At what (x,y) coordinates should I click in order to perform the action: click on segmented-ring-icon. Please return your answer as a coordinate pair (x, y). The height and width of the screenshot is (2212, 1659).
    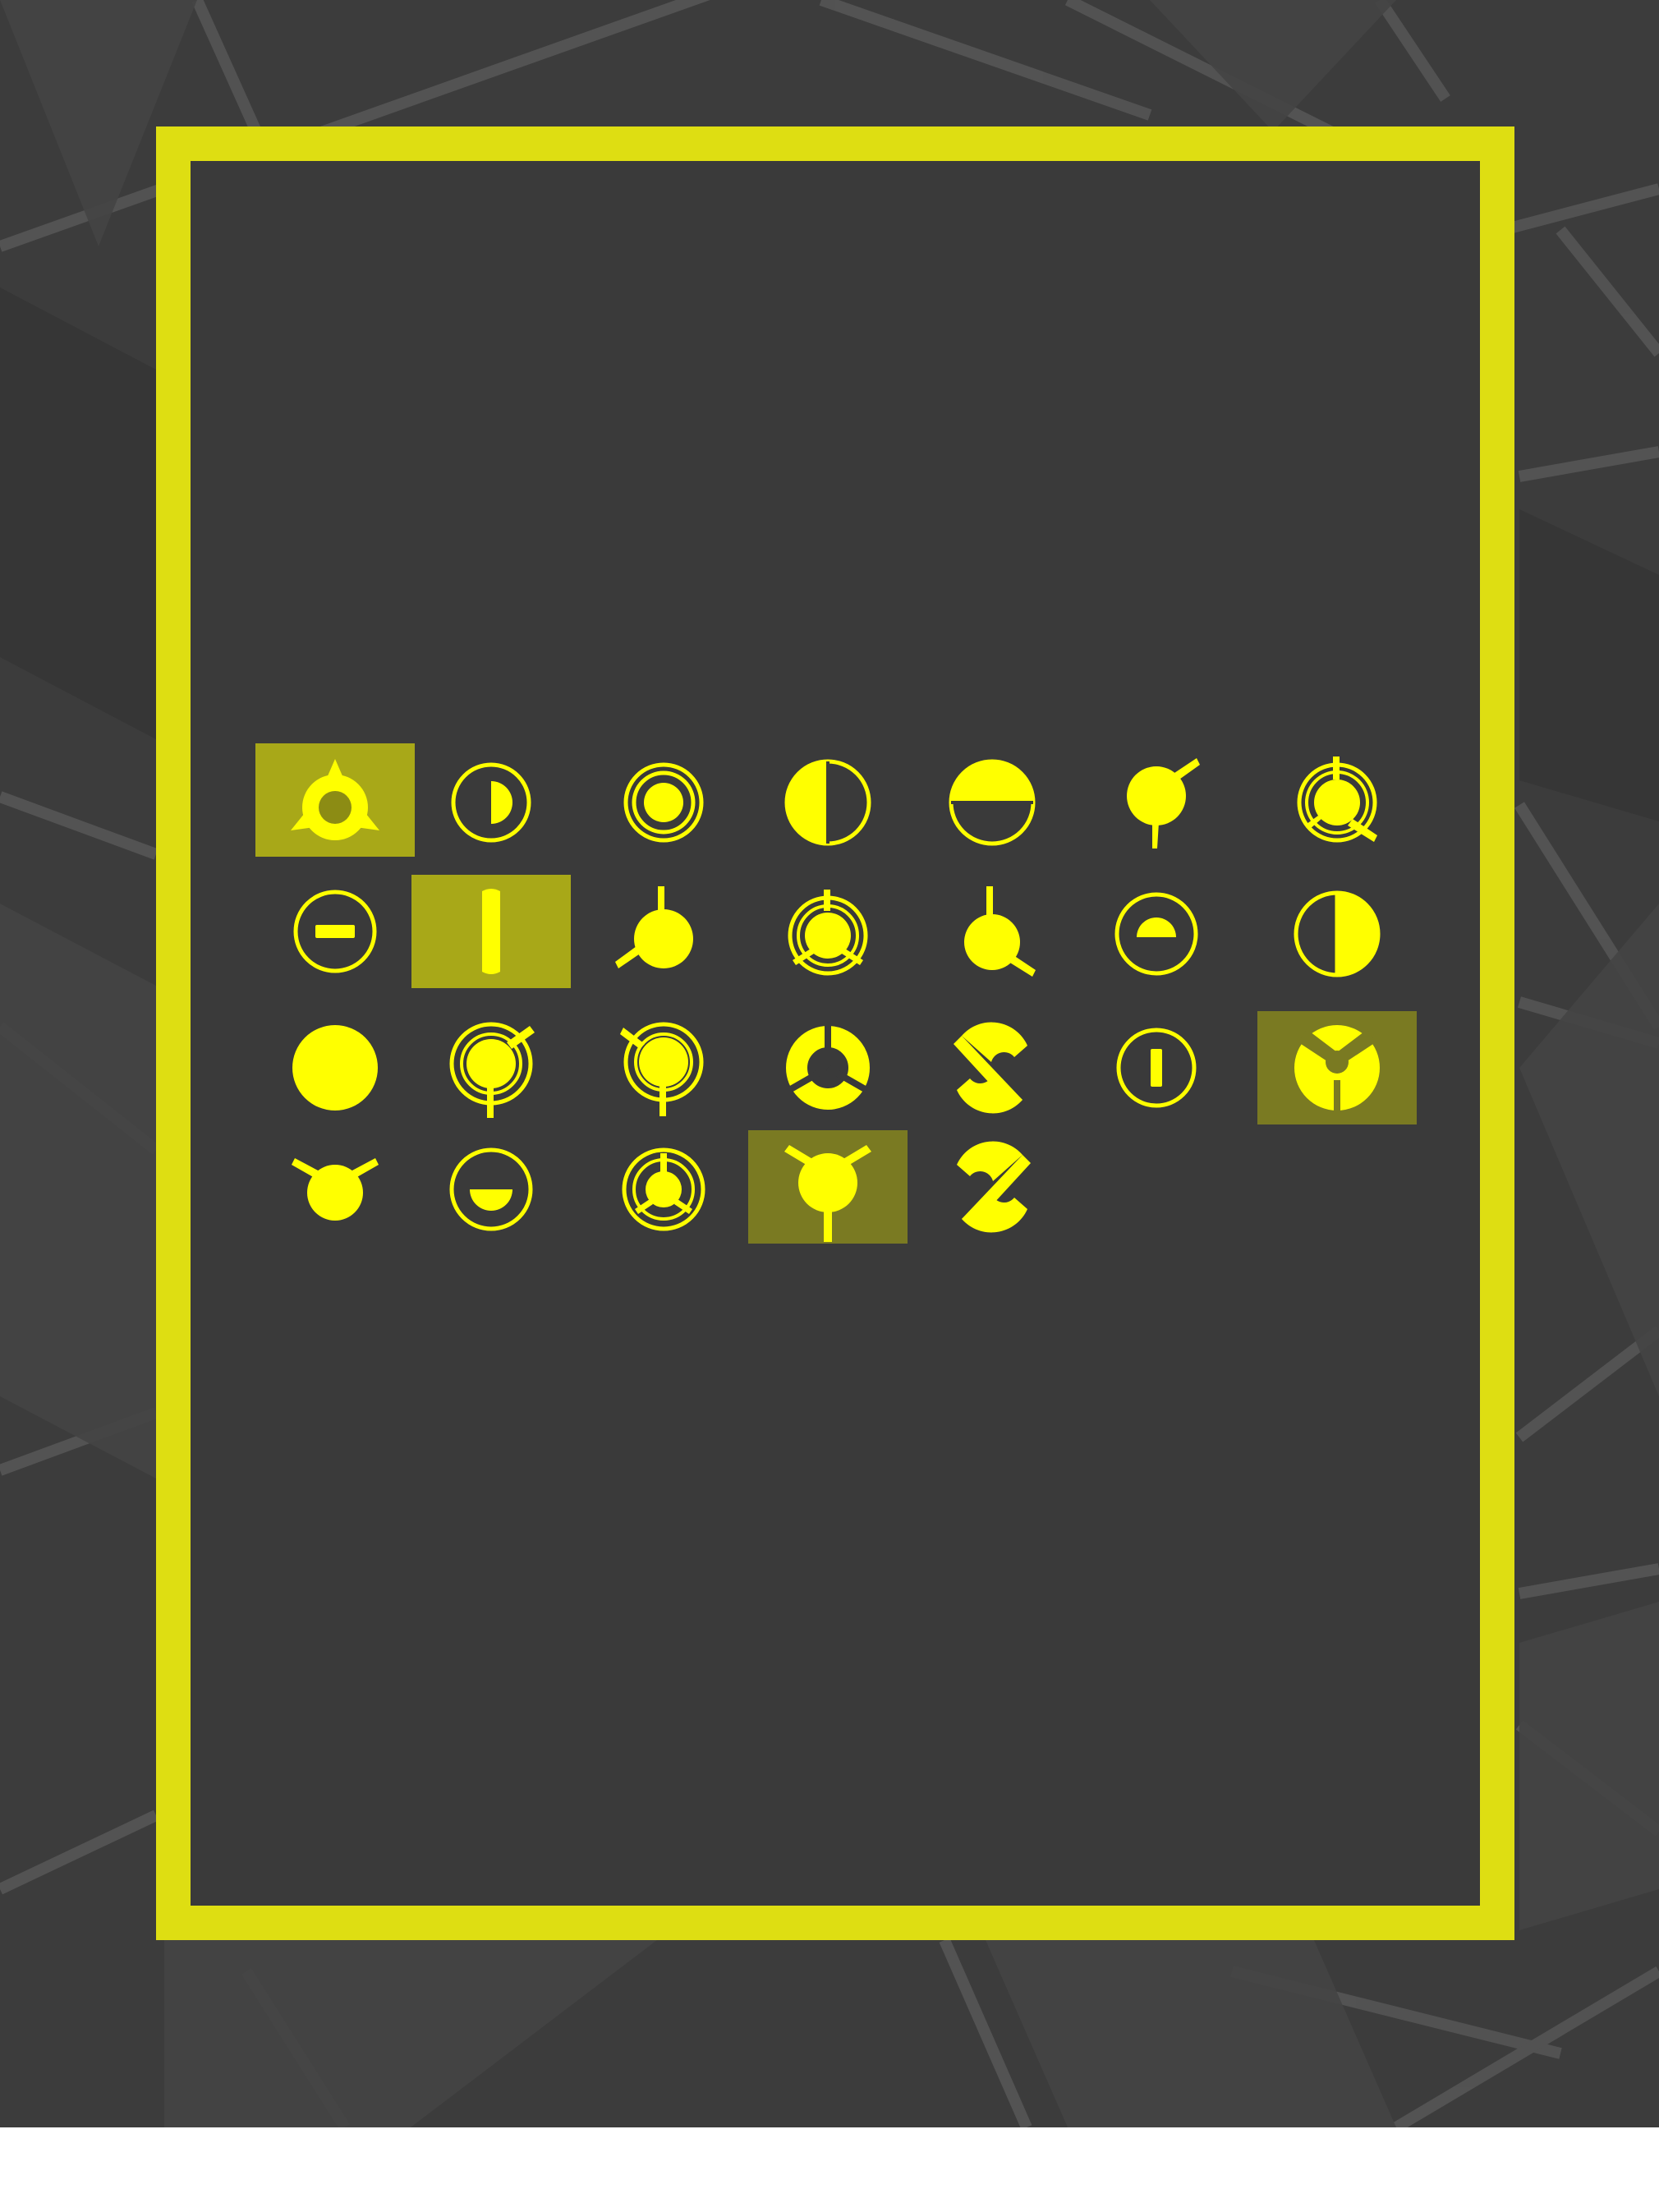
    Looking at the image, I should click on (828, 1066).